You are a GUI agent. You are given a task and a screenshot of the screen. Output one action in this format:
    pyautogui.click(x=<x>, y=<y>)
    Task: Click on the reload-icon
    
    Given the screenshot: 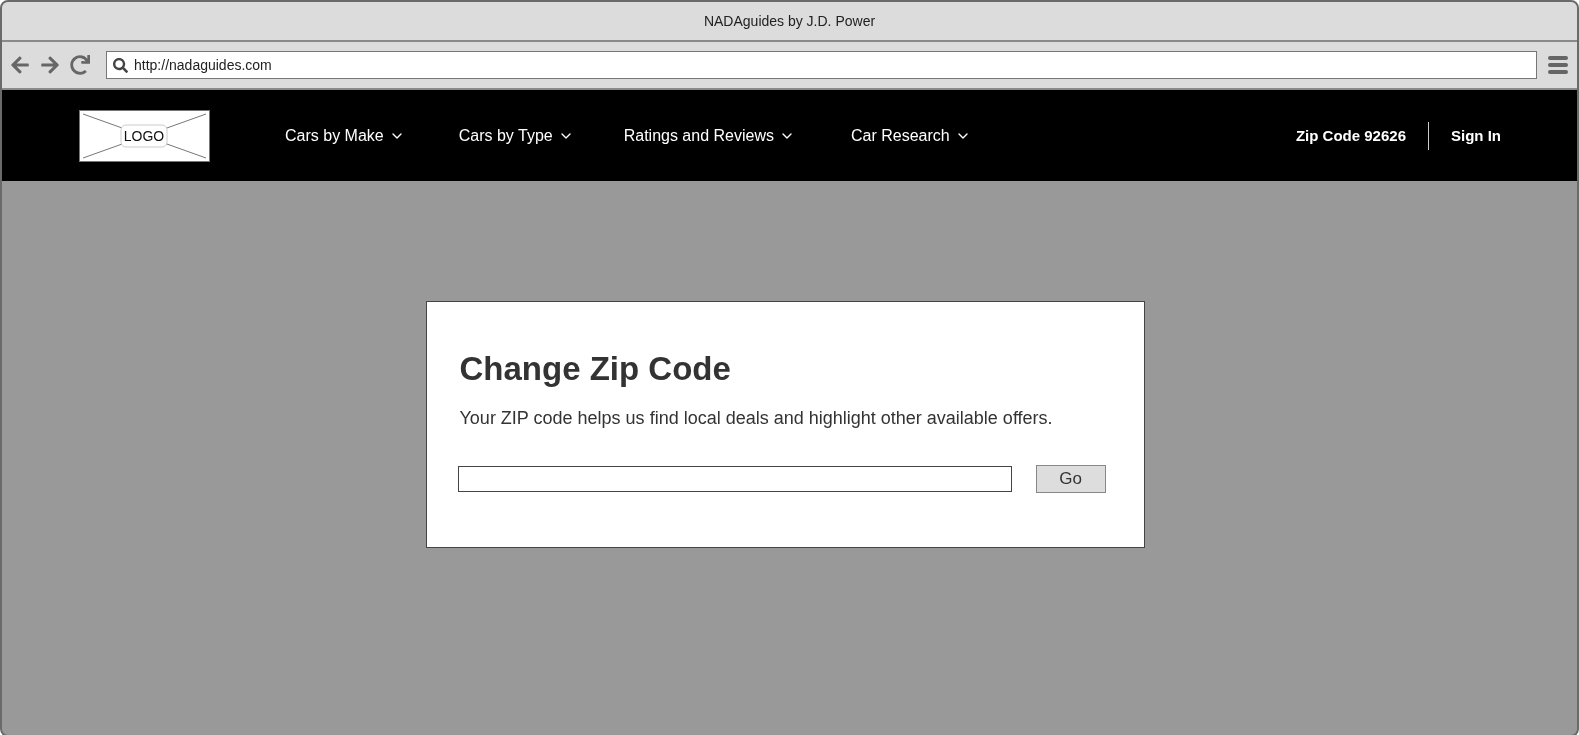 What is the action you would take?
    pyautogui.click(x=80, y=65)
    